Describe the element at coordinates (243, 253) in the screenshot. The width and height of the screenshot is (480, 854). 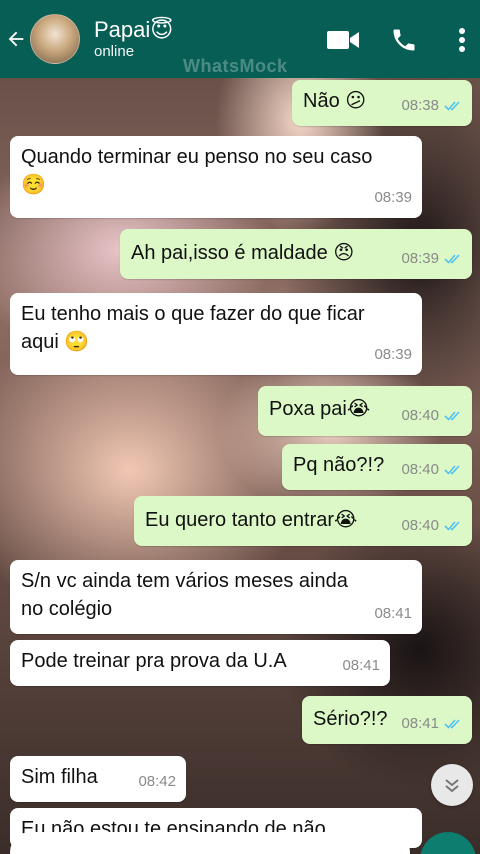
I see `message-text: Ah pai,isso é maldade 😠` at that location.